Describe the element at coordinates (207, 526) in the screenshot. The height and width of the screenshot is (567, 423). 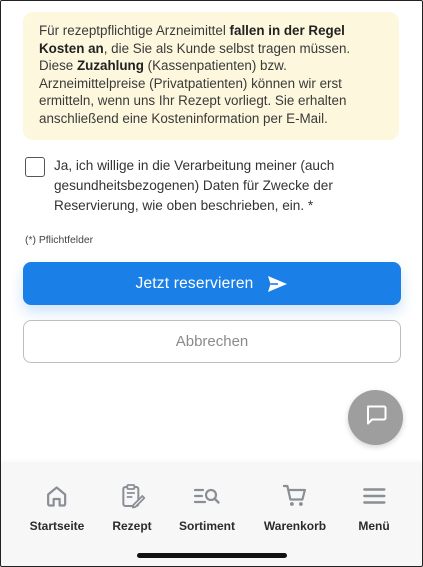
I see `nav-label-sortiment: Sortiment` at that location.